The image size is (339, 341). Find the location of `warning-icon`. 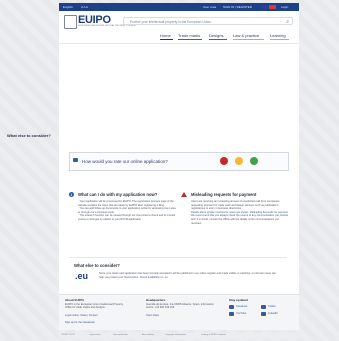

warning-icon is located at coordinates (184, 194).